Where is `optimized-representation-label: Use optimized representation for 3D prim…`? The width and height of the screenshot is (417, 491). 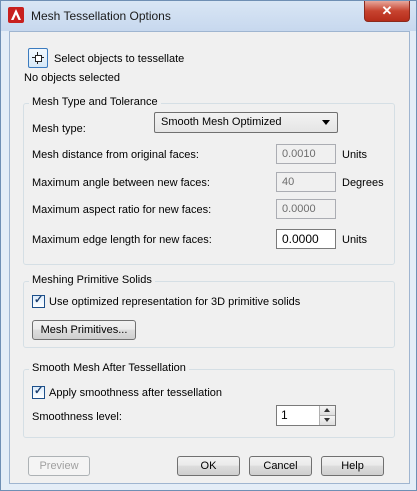
optimized-representation-label: Use optimized representation for 3D prim… is located at coordinates (175, 302).